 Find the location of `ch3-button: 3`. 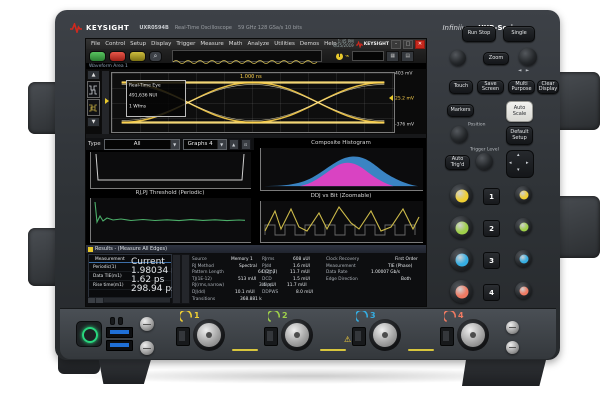

ch3-button: 3 is located at coordinates (491, 260).